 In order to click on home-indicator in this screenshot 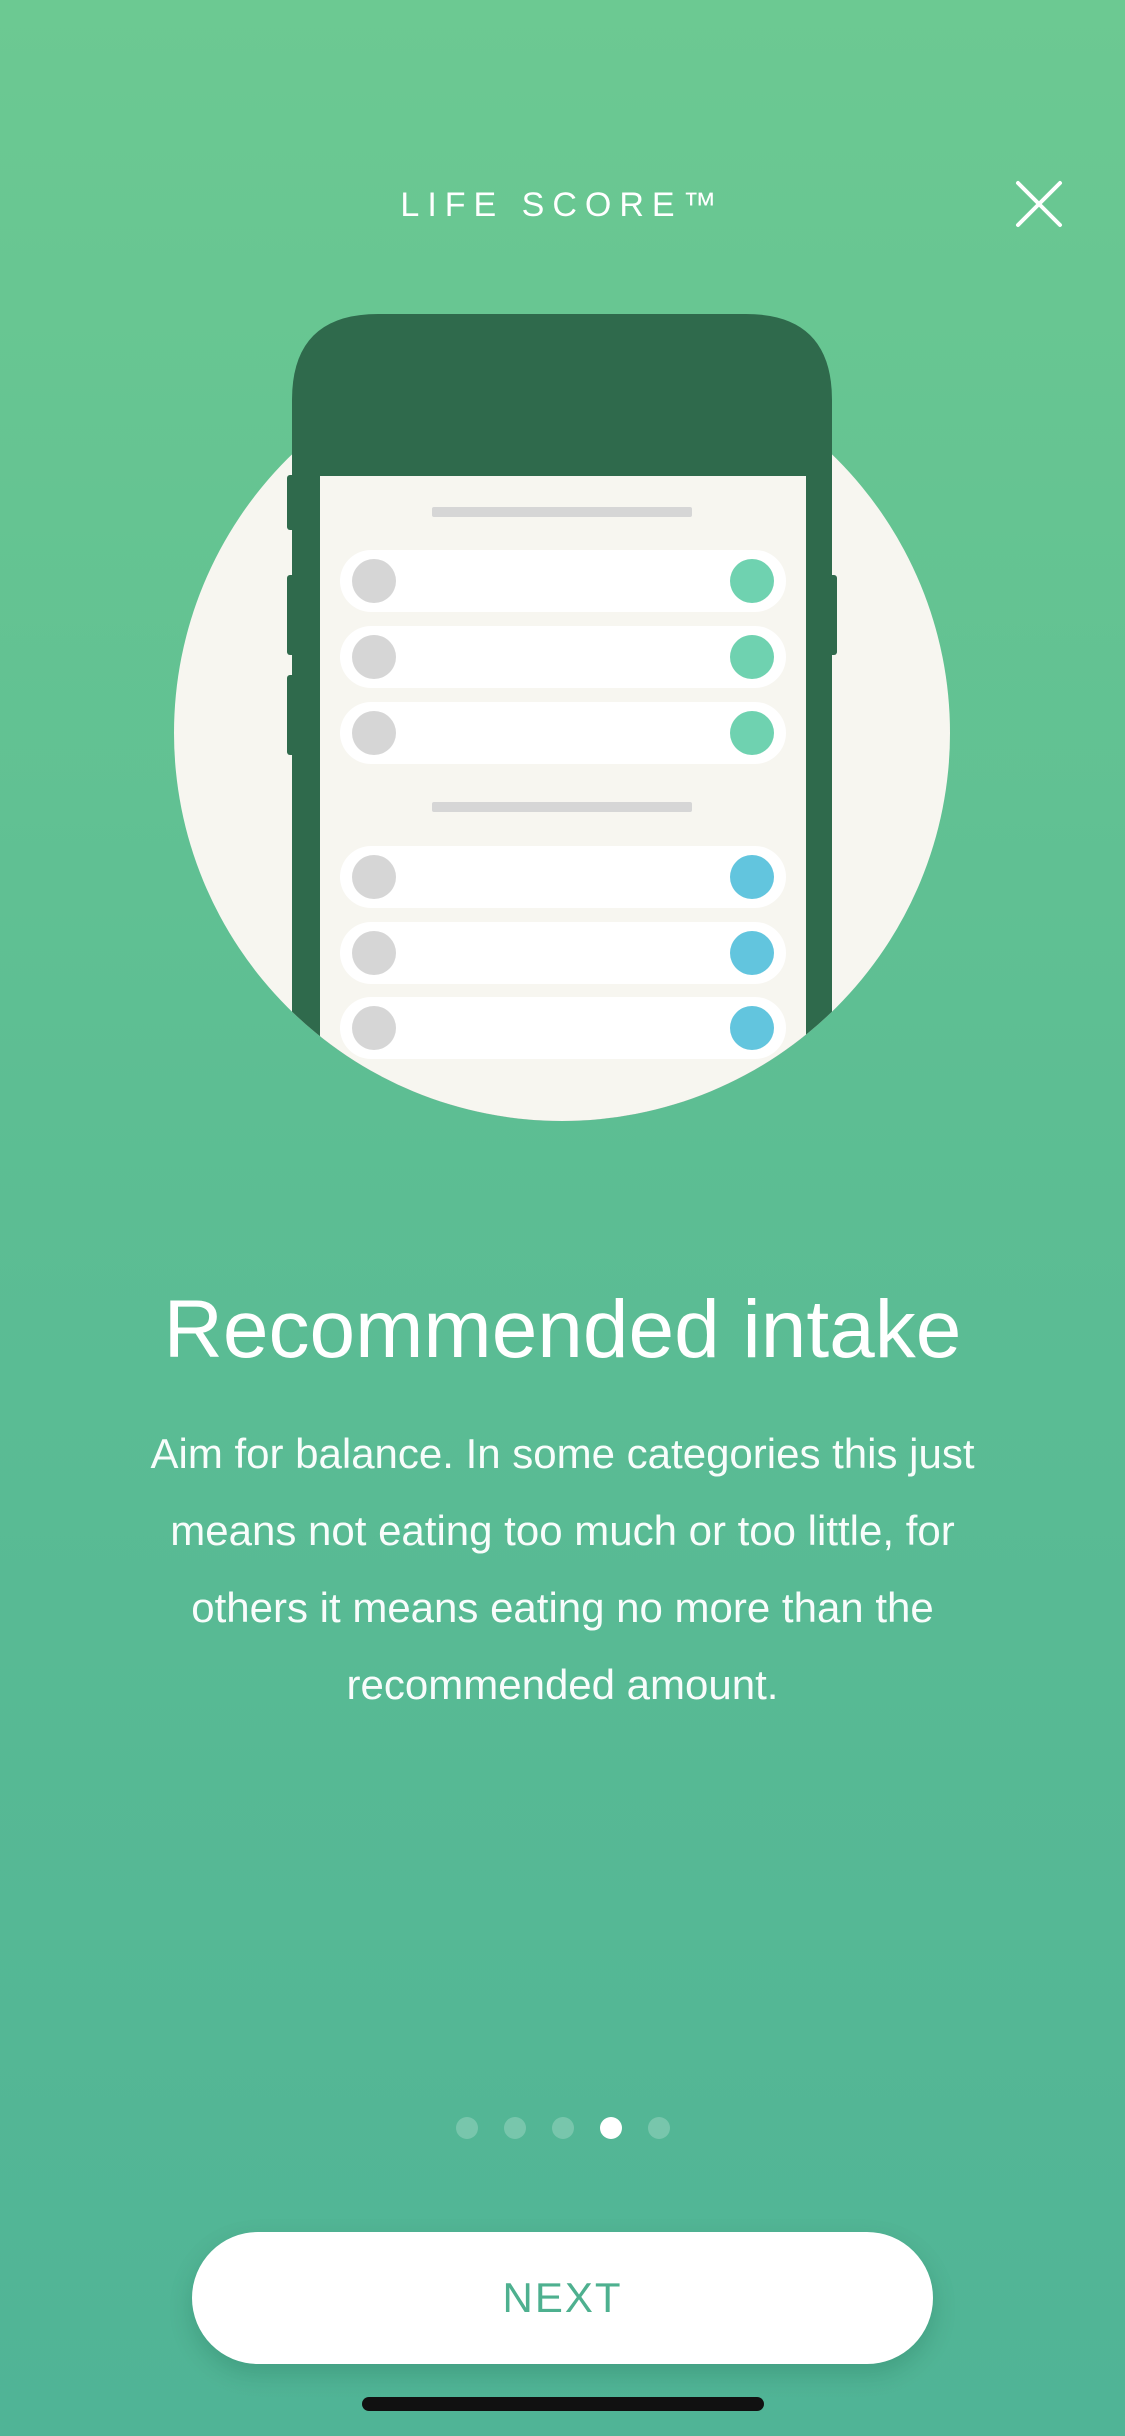, I will do `click(563, 2404)`.